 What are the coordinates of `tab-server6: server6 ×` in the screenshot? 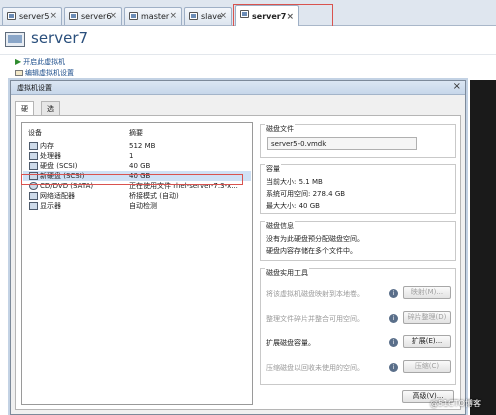 It's located at (93, 16).